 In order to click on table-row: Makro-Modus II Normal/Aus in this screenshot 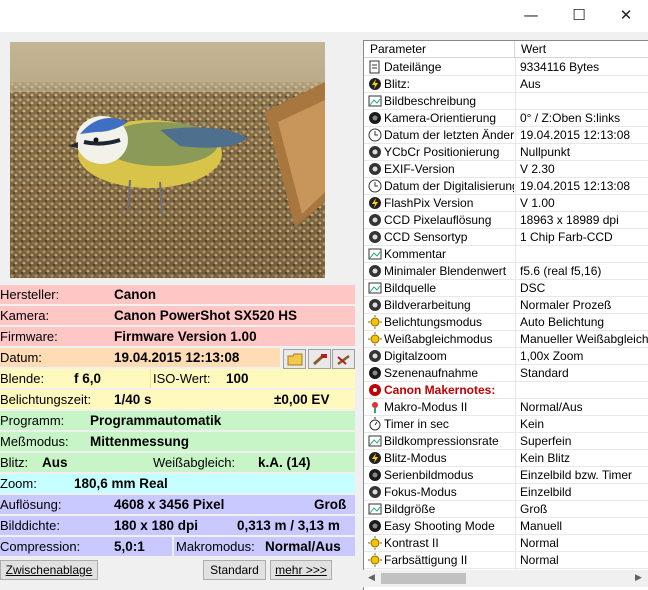, I will do `click(506, 407)`.